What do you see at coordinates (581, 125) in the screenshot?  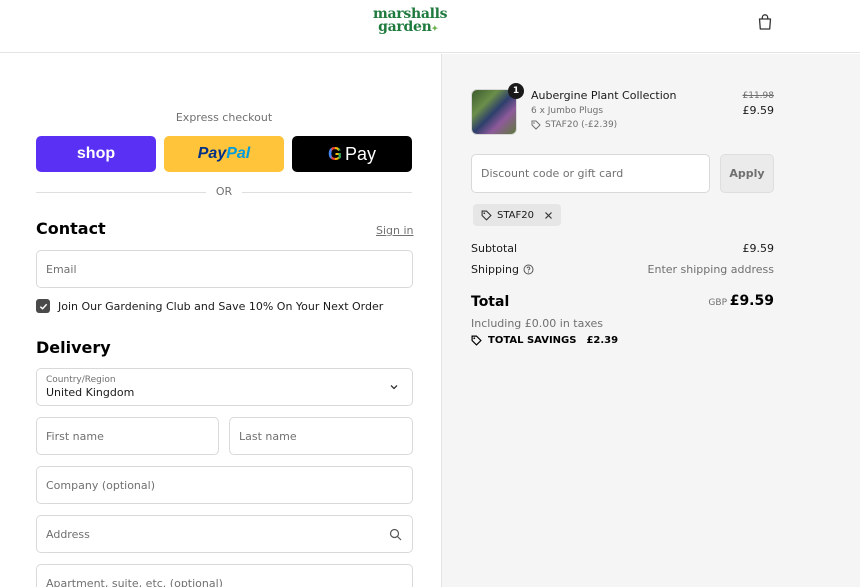 I see `product-discount-text: STAF20 (-£2.39)` at bounding box center [581, 125].